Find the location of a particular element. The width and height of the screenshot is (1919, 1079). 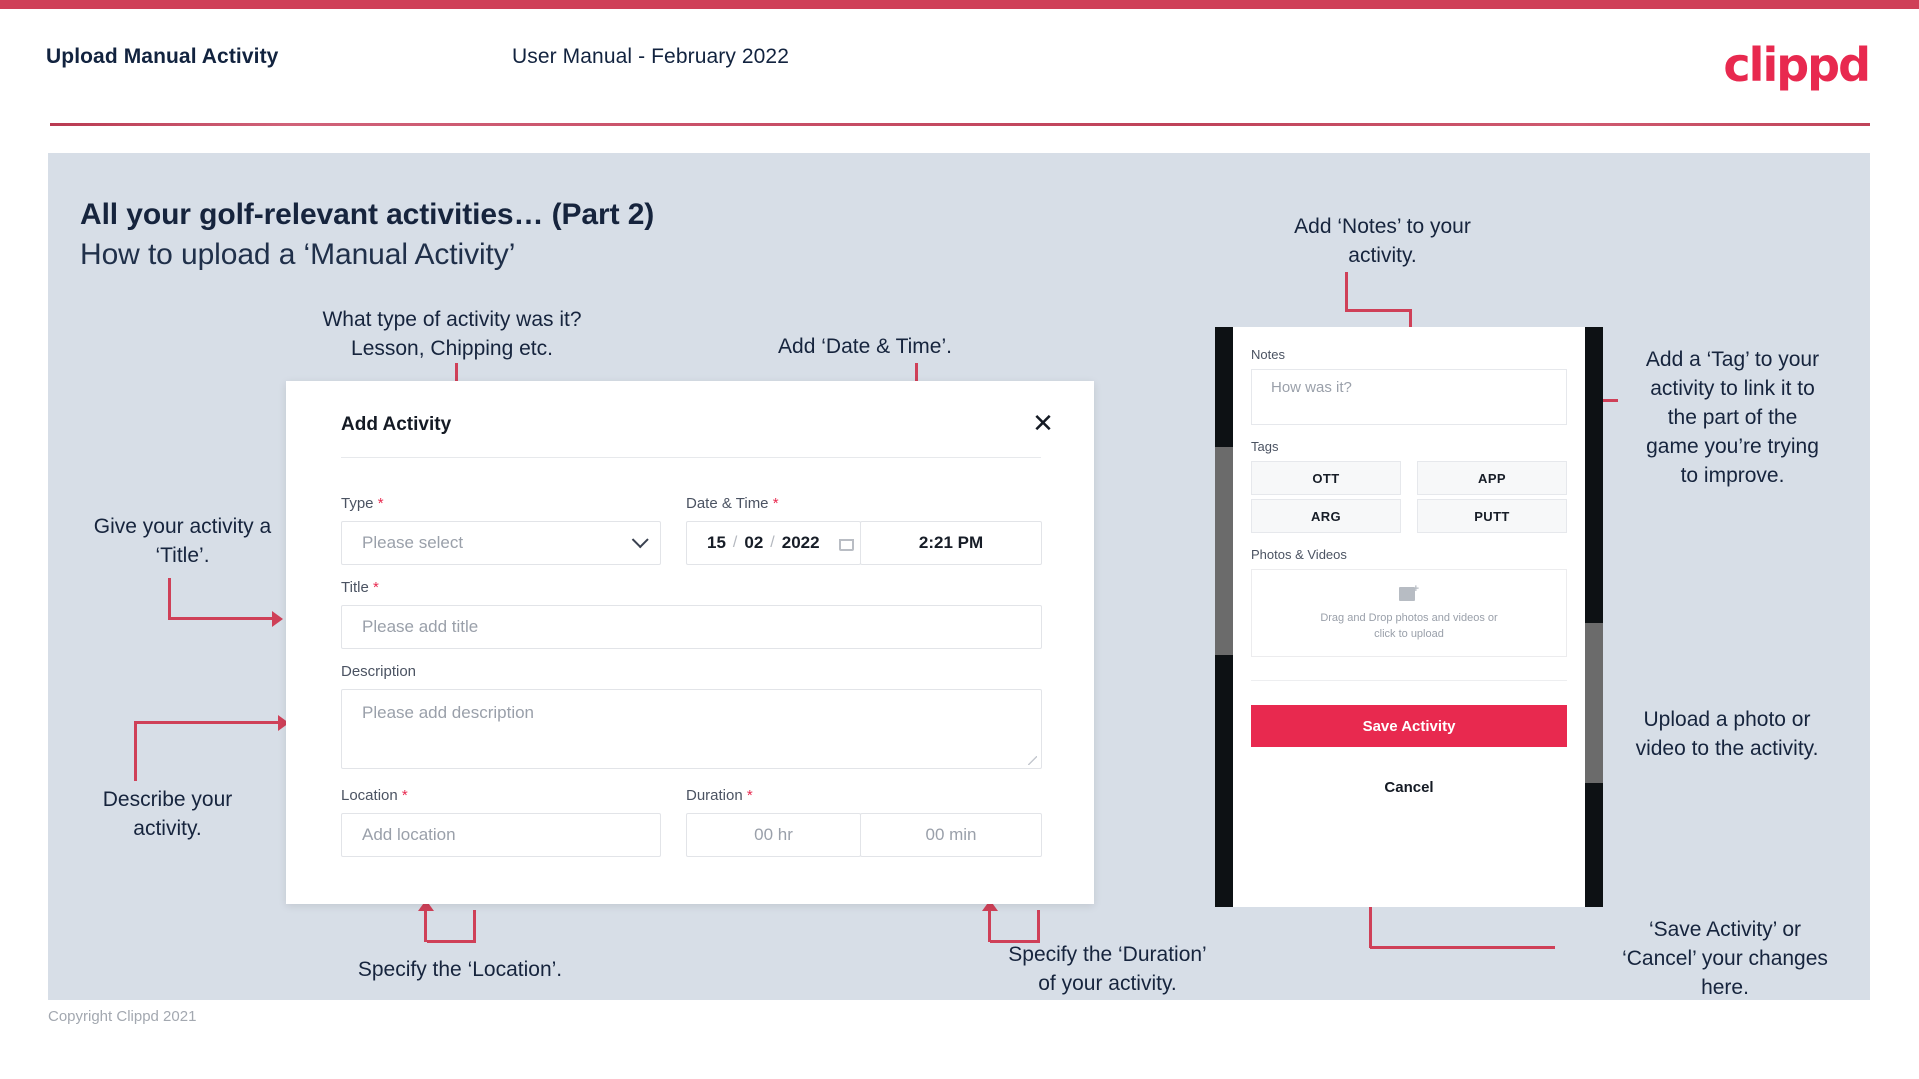

date-input: 15 / 02 / 2022 is located at coordinates (773, 543).